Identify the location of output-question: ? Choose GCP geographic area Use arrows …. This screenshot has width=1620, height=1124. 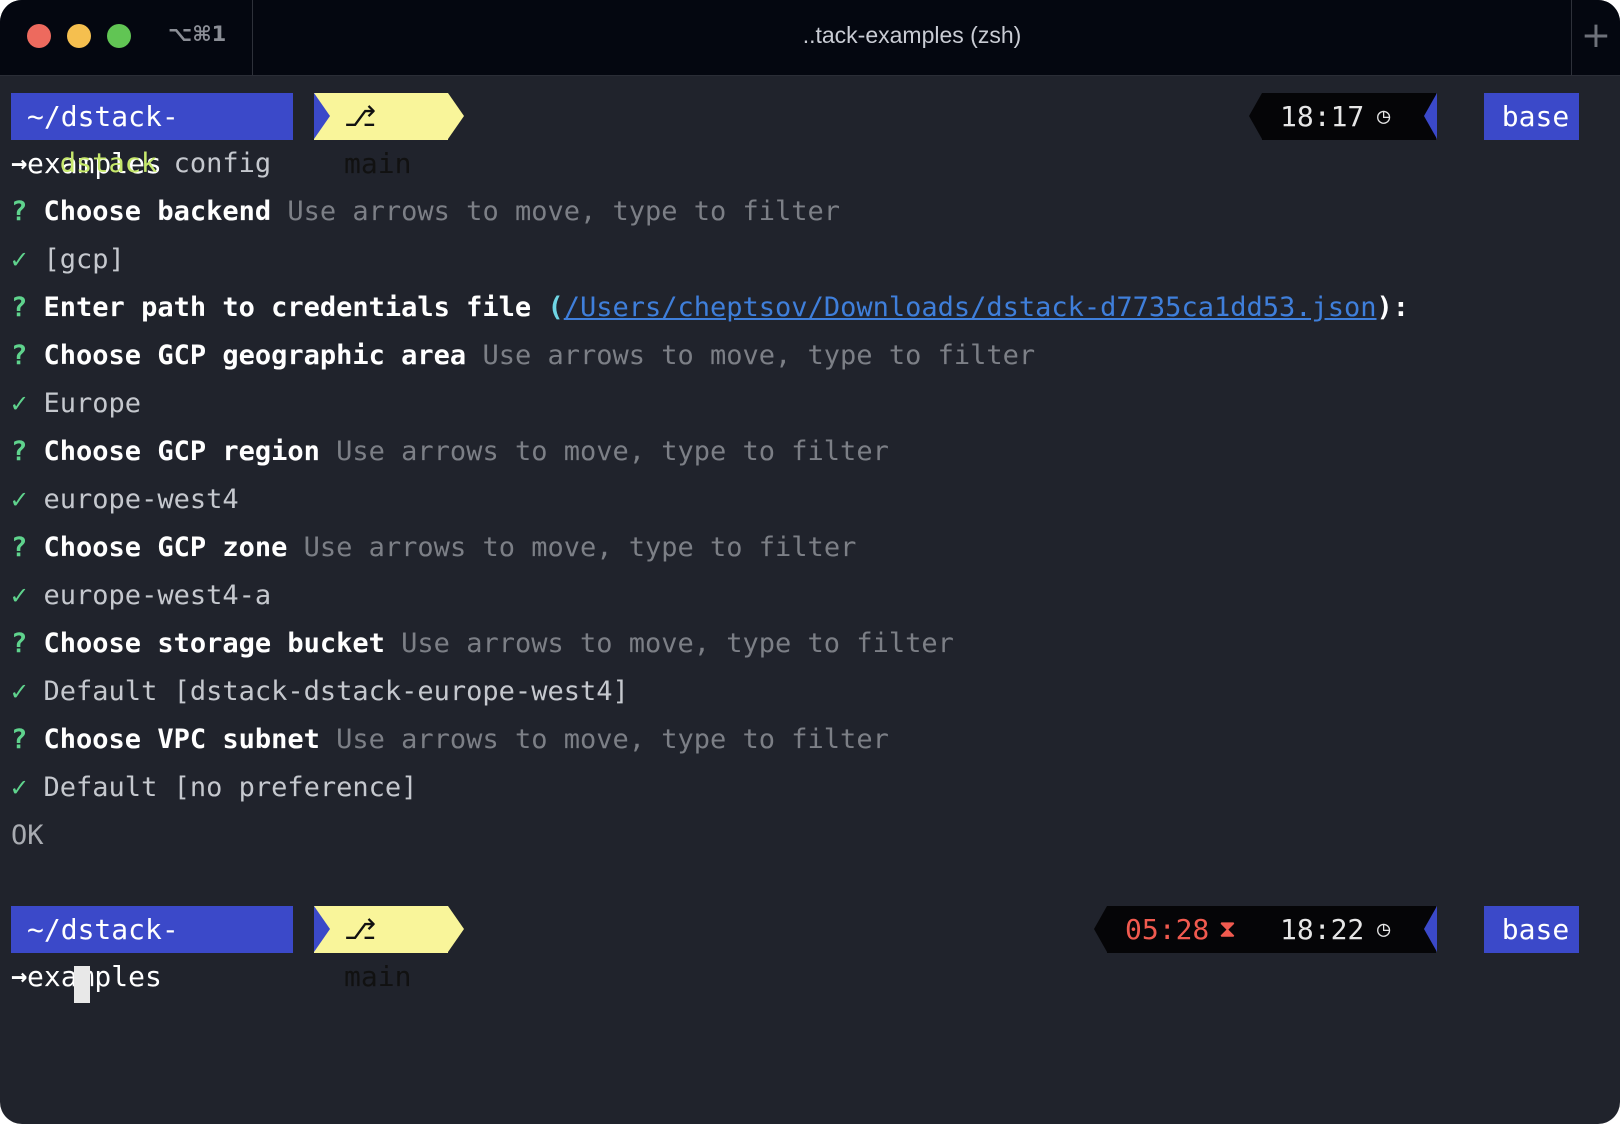
(523, 355).